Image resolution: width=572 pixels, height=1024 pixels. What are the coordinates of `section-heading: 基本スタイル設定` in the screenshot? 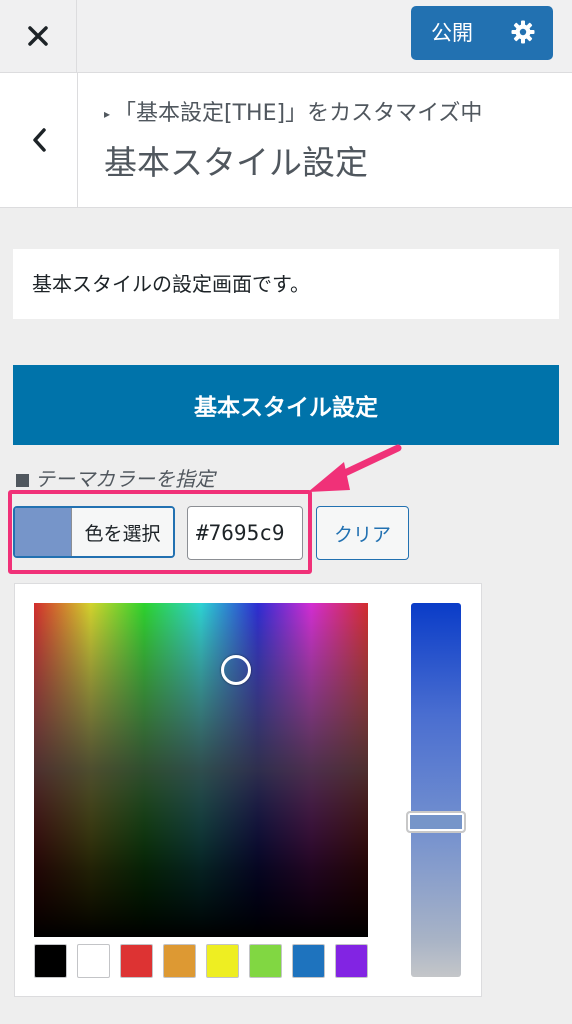 It's located at (286, 405).